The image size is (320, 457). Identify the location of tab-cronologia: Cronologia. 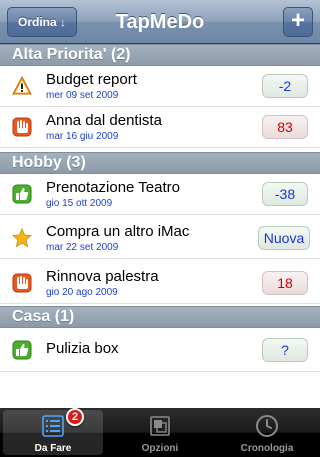
(267, 432).